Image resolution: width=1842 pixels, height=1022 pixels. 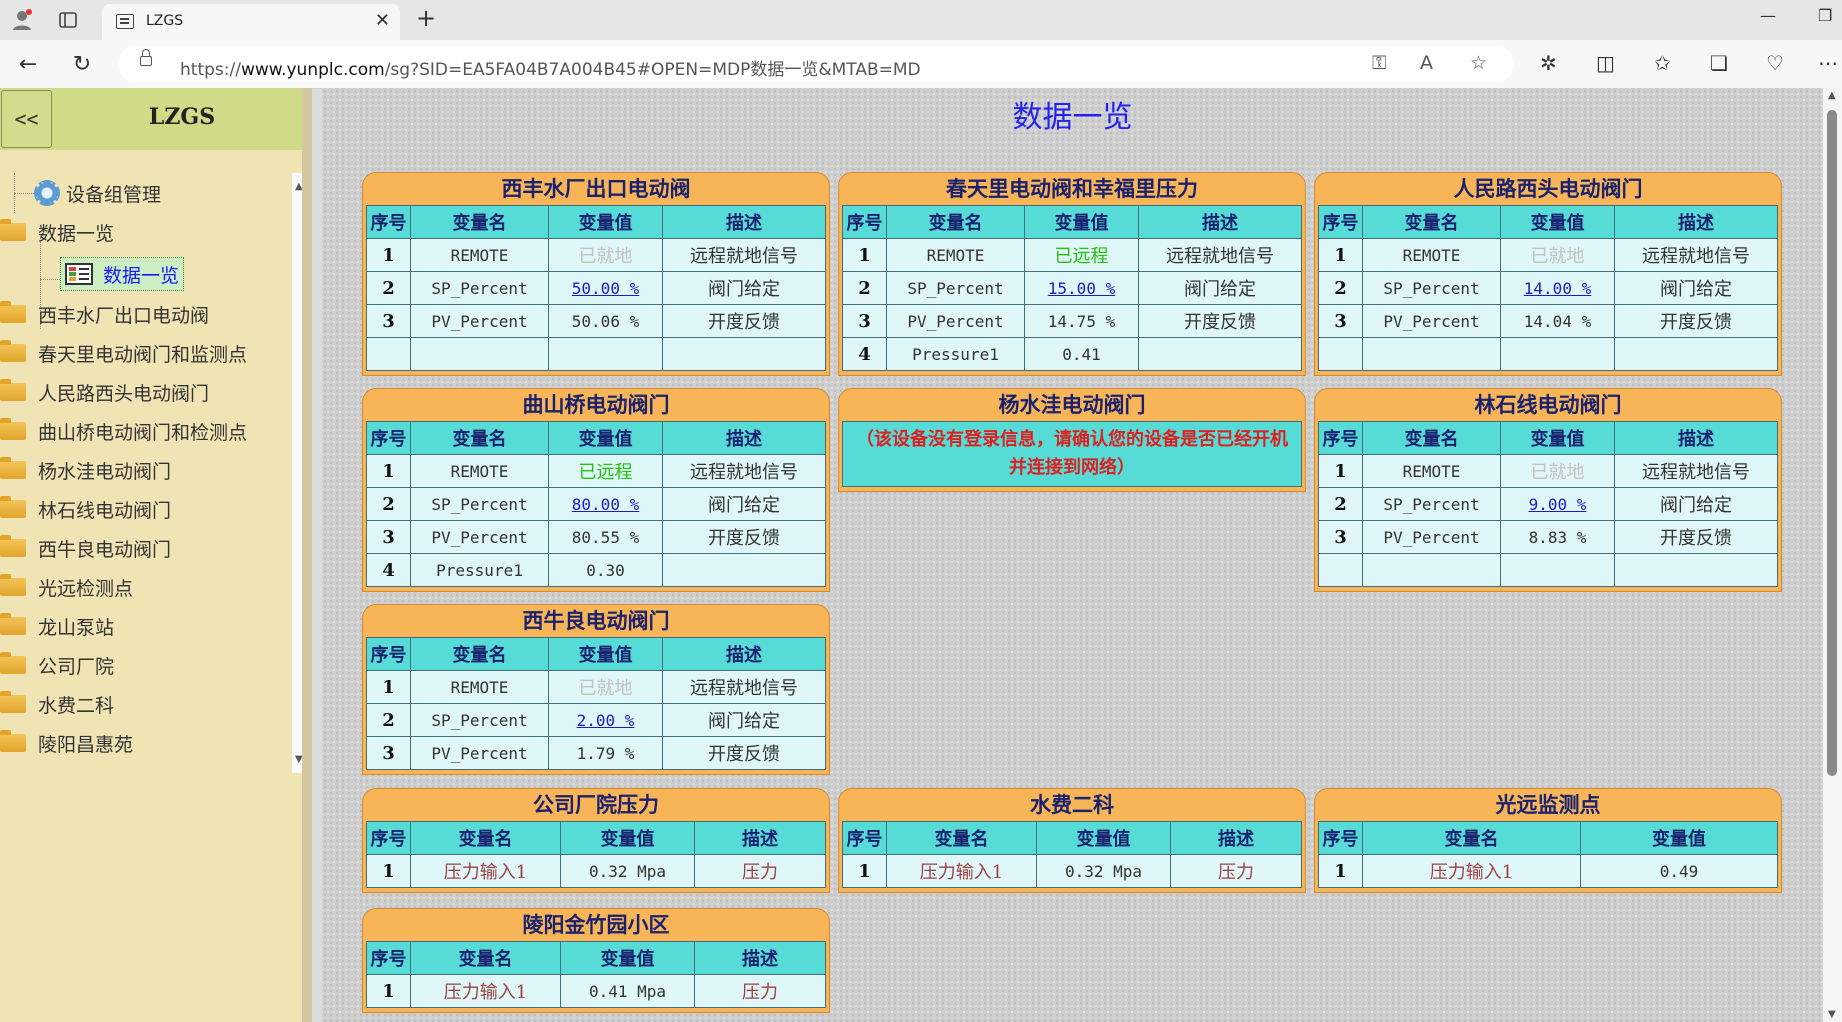 I want to click on table-row: 2 SP_Percent 9.00 % 阀门给定, so click(x=1548, y=504).